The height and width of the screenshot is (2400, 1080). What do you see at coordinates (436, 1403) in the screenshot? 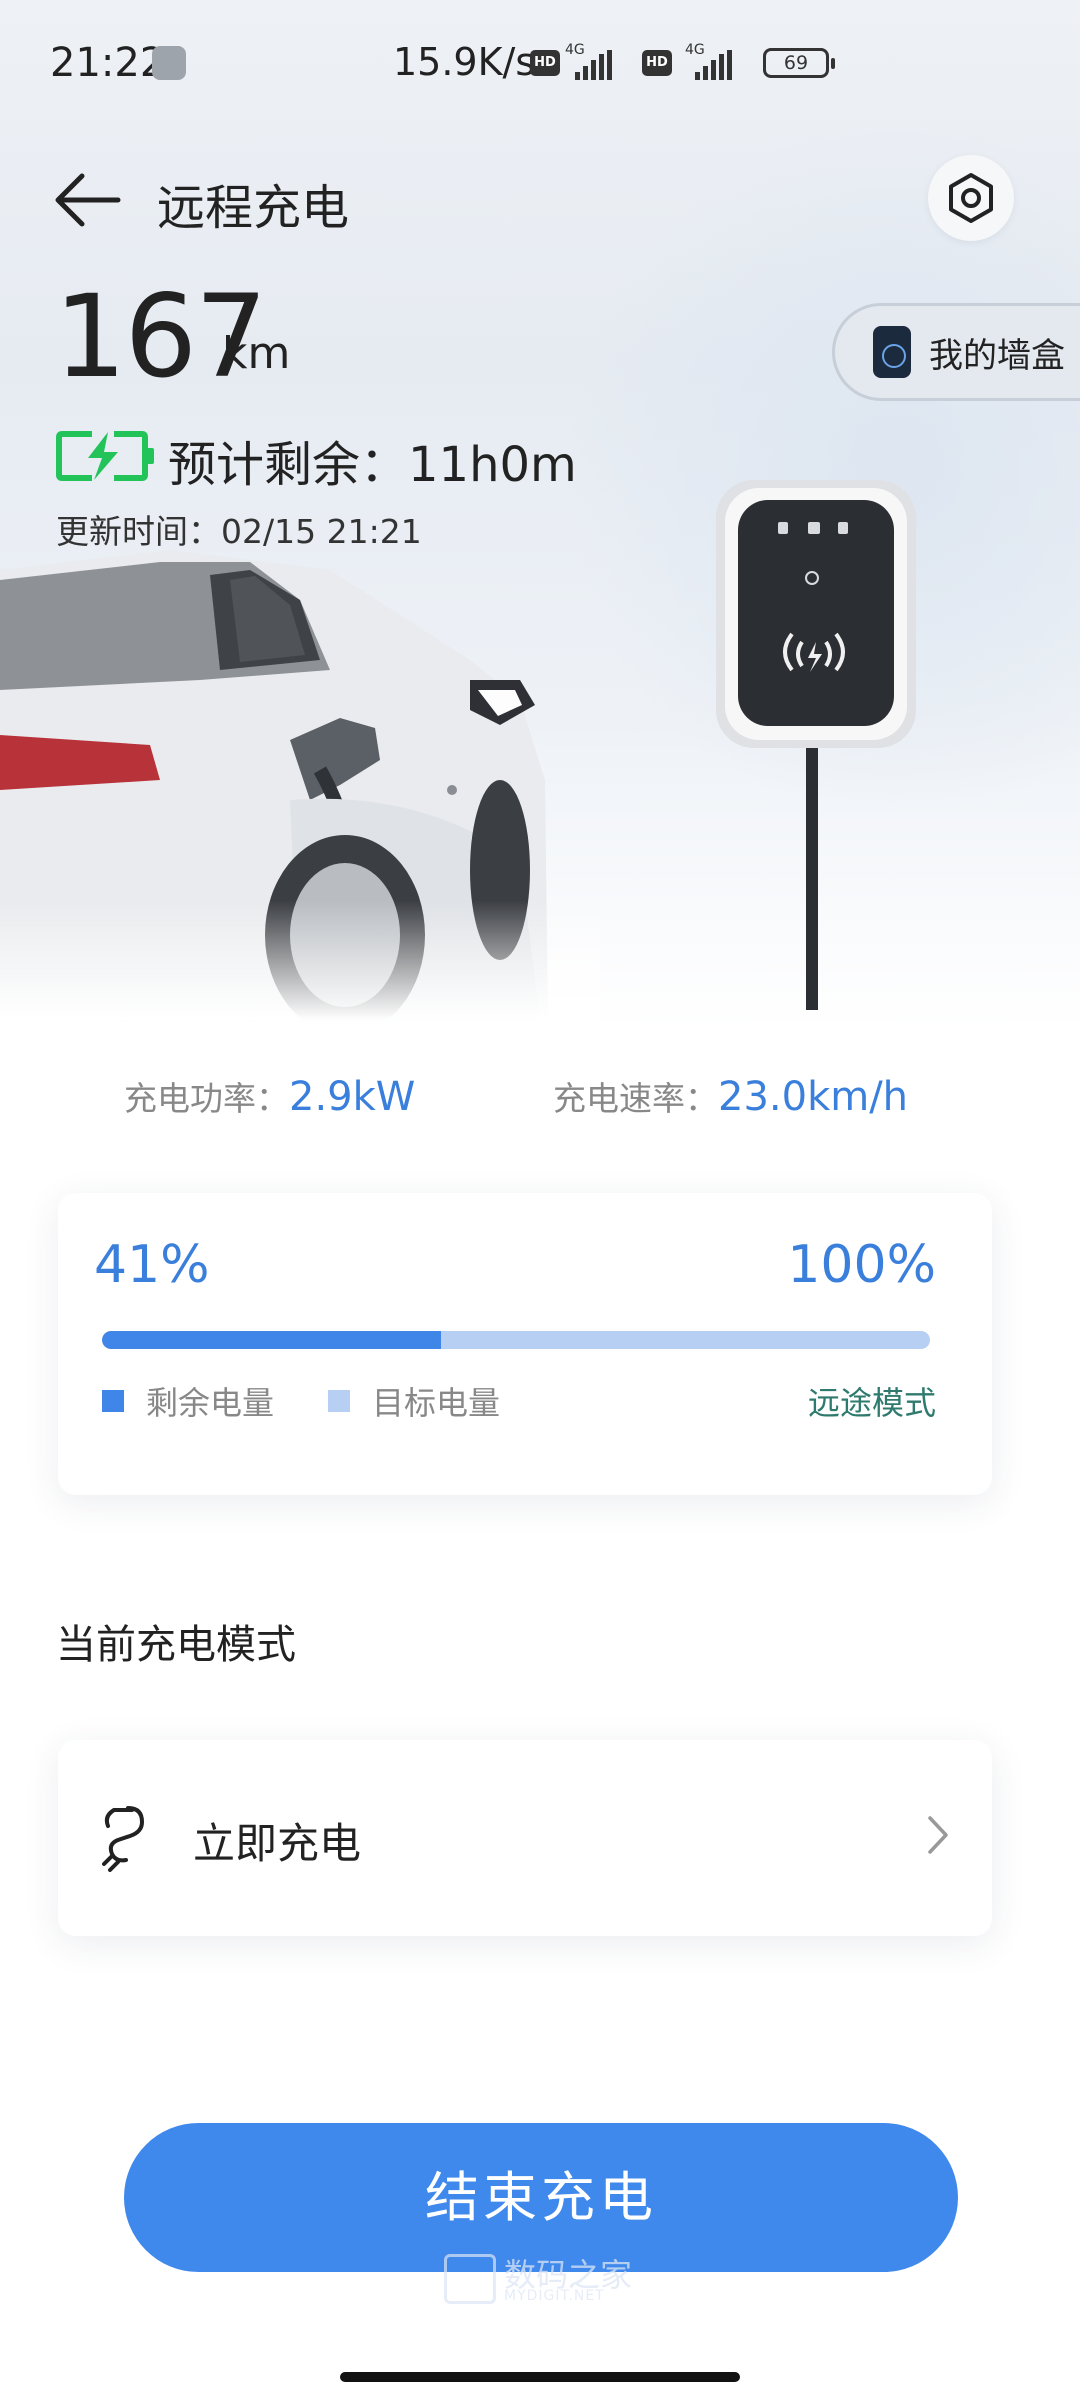
I see `legend-target-label: 目标电量` at bounding box center [436, 1403].